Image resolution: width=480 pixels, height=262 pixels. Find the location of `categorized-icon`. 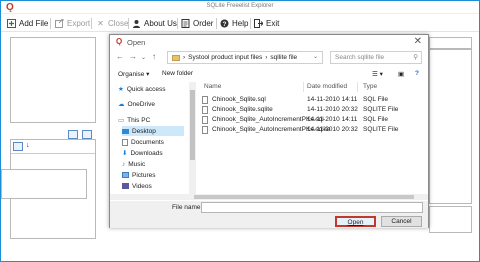

categorized-icon is located at coordinates (18, 146).